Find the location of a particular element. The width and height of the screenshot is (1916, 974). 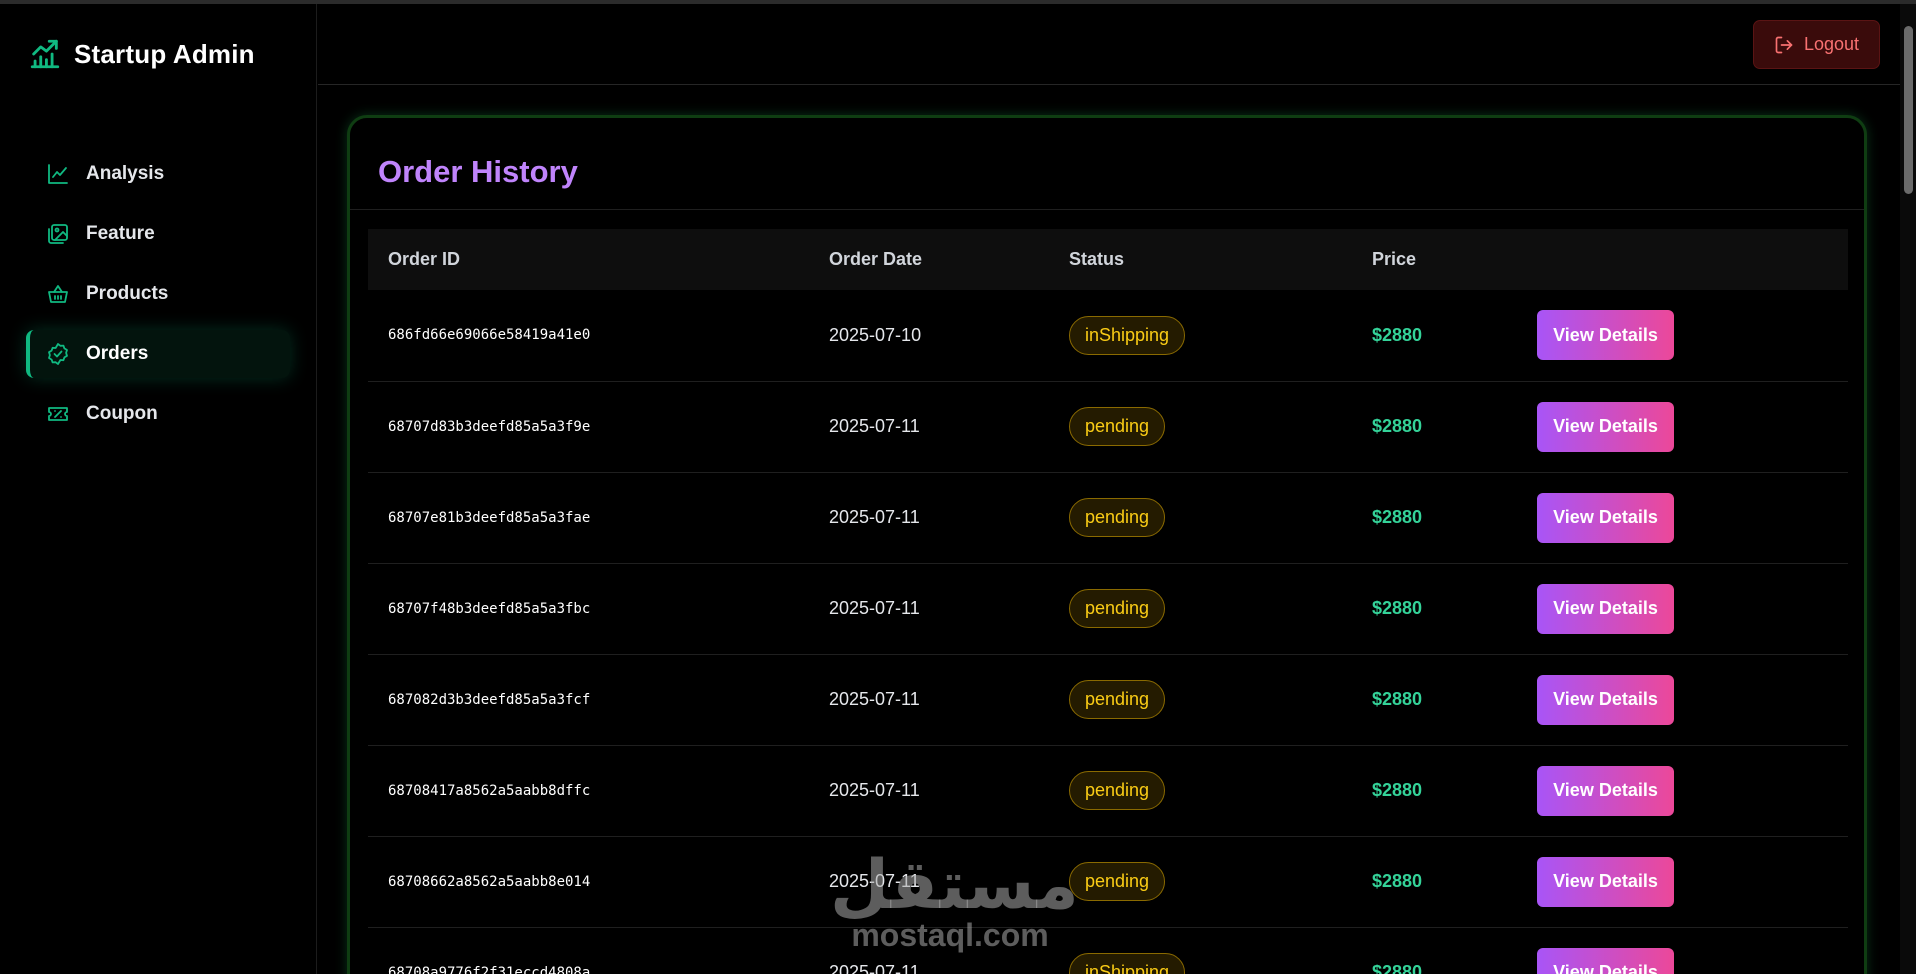

logout-icon is located at coordinates (1784, 44).